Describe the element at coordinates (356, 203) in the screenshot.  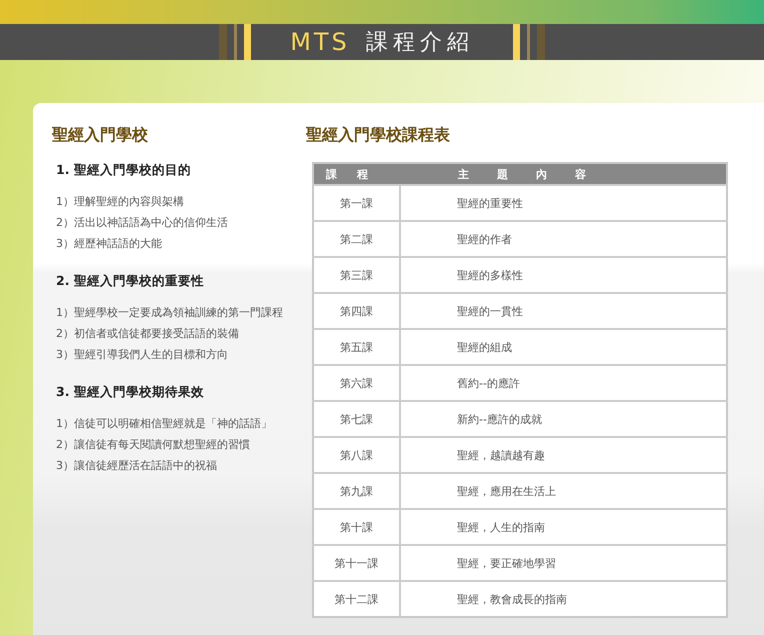
I see `table-cell: 第一課` at that location.